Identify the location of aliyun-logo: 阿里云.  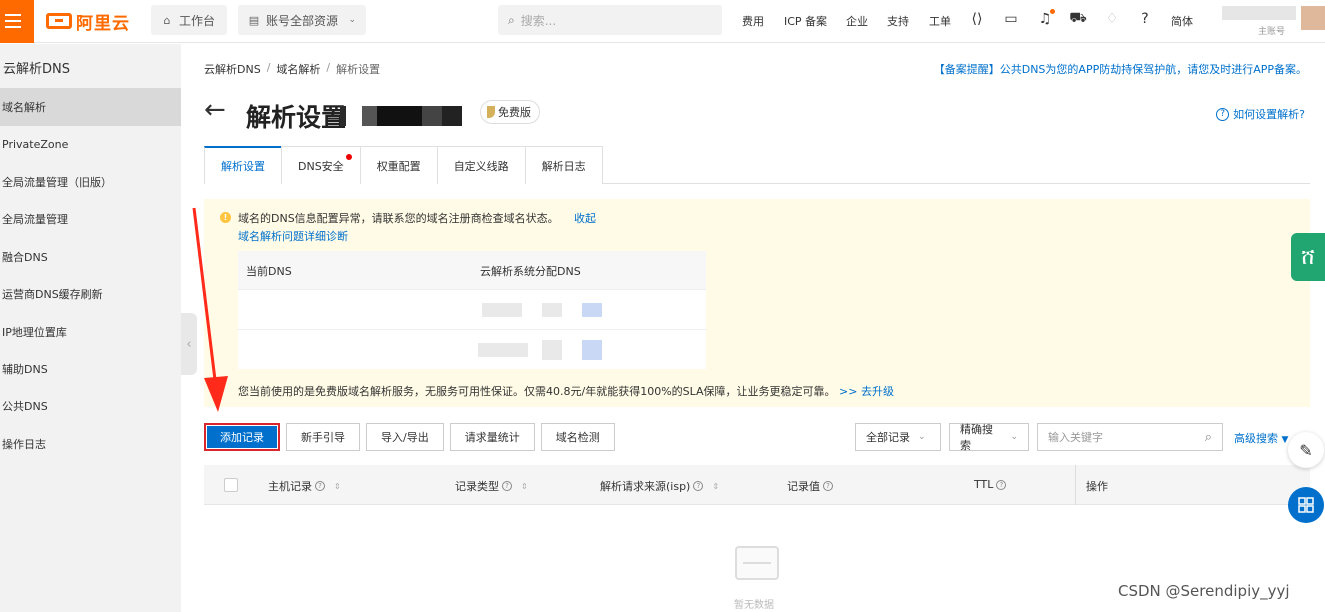
(88, 22).